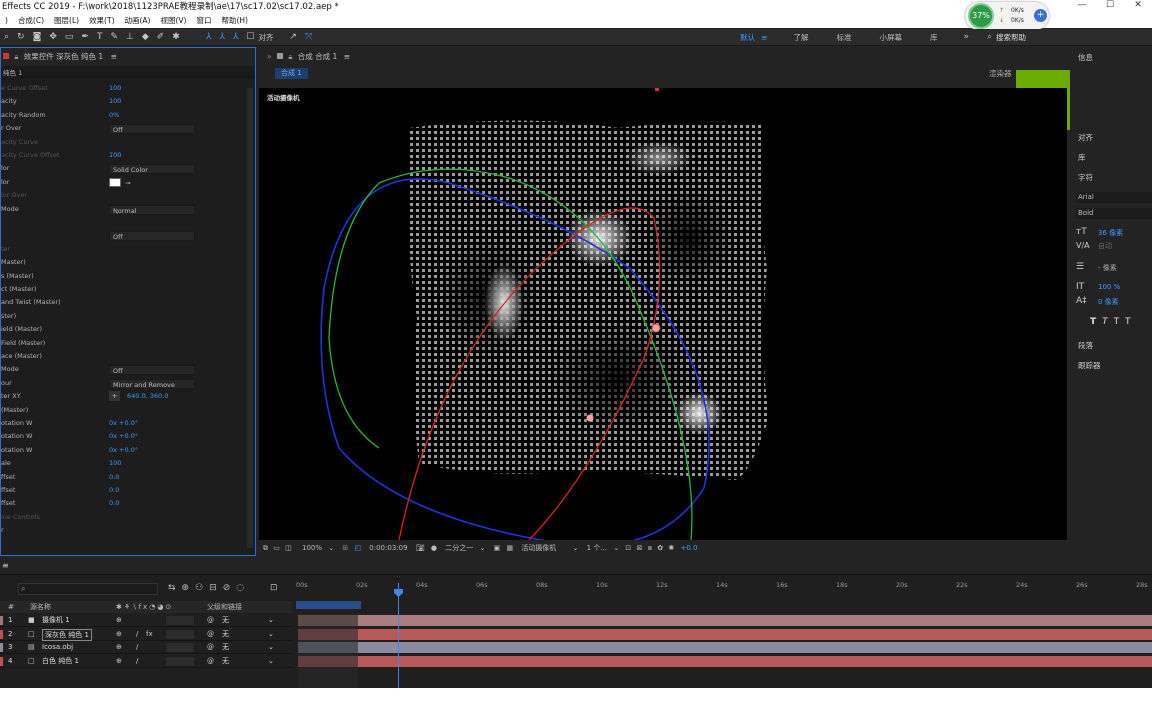 This screenshot has height=720, width=1152. Describe the element at coordinates (124, 463) in the screenshot. I see `effect-property-row: ale 100` at that location.